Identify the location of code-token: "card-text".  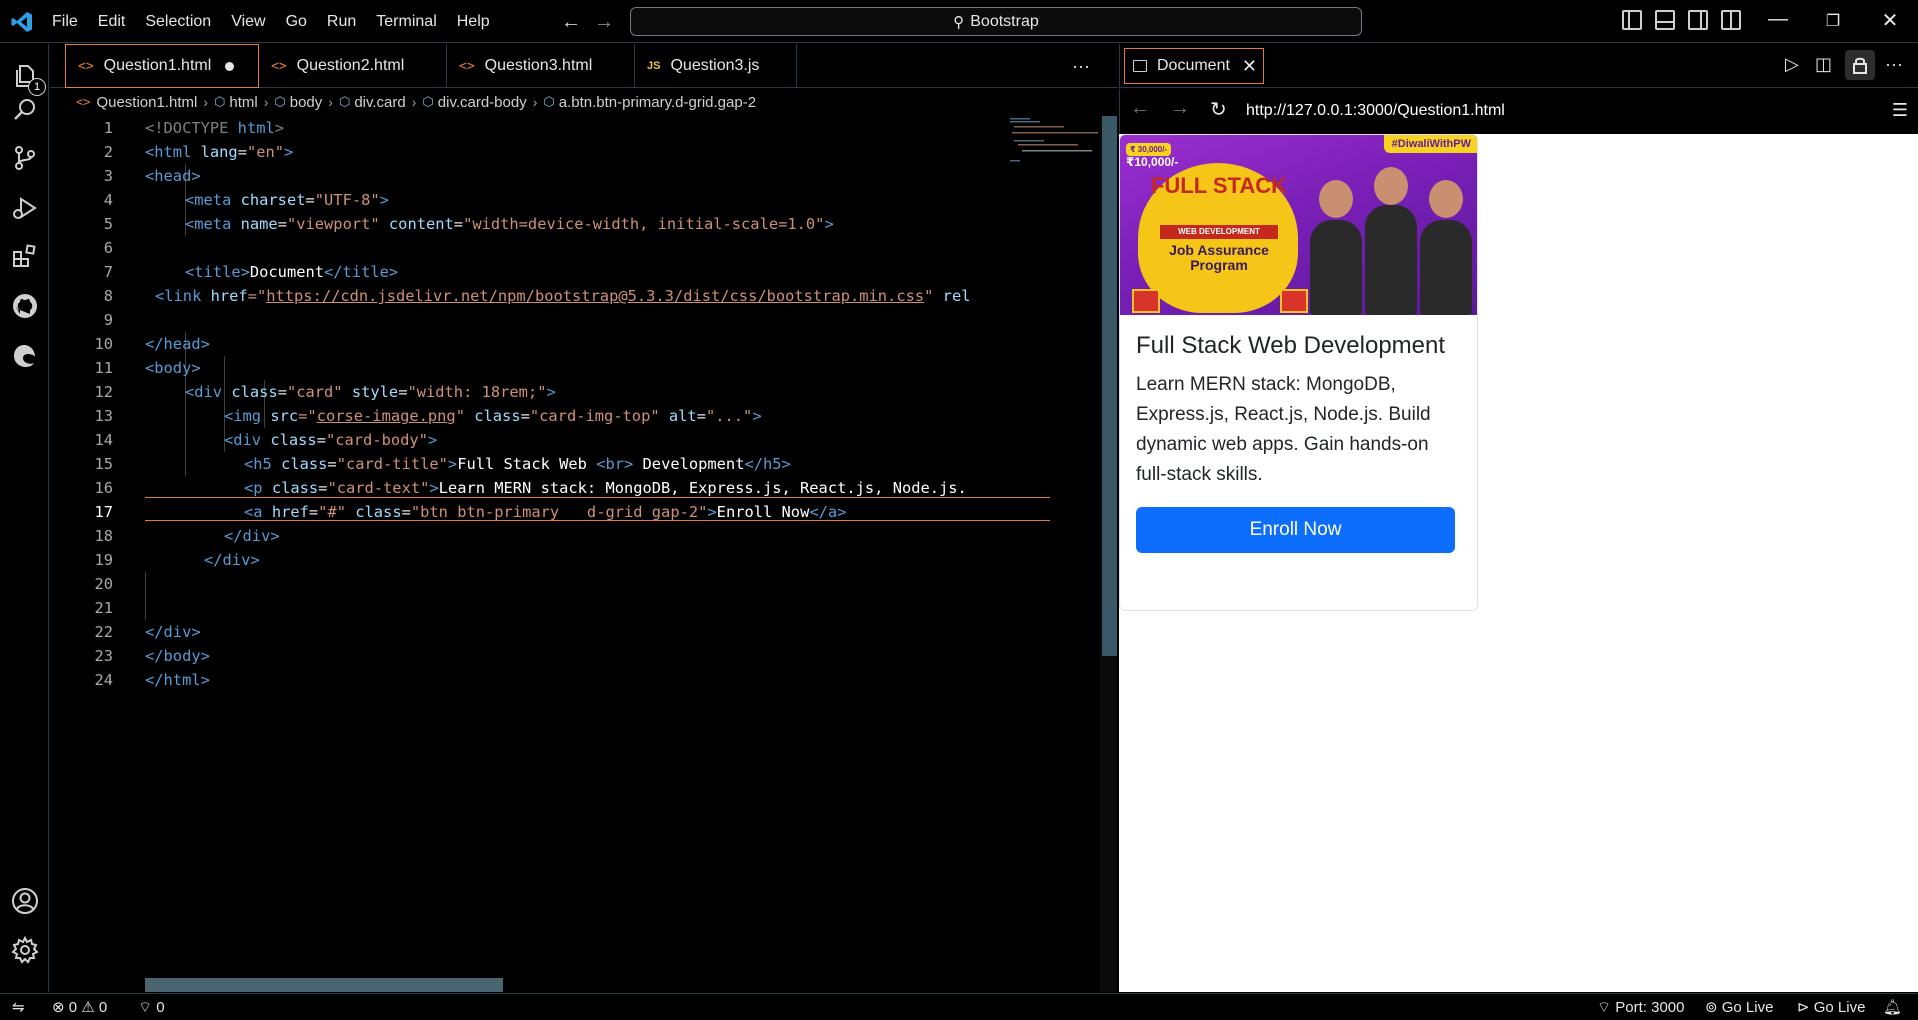
(378, 488).